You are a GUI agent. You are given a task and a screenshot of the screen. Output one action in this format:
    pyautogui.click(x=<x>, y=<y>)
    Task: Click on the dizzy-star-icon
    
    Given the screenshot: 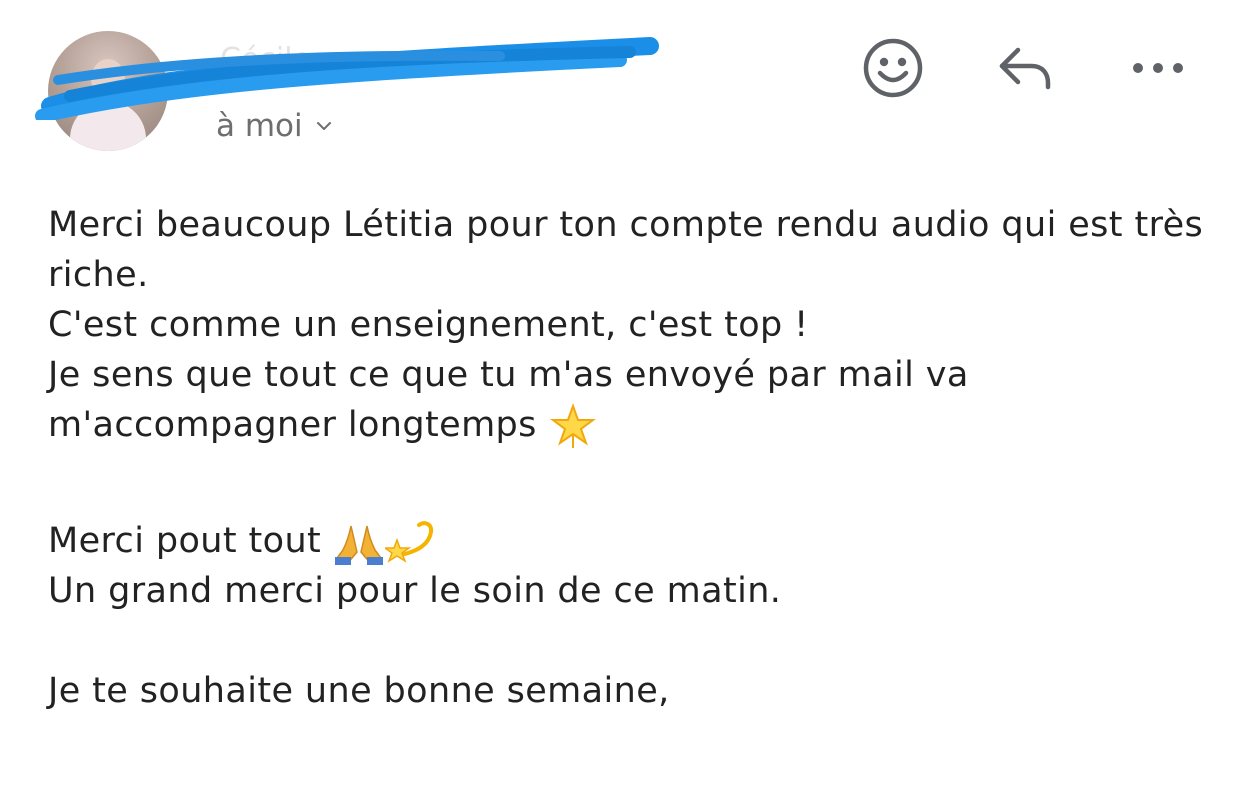 What is the action you would take?
    pyautogui.click(x=409, y=542)
    